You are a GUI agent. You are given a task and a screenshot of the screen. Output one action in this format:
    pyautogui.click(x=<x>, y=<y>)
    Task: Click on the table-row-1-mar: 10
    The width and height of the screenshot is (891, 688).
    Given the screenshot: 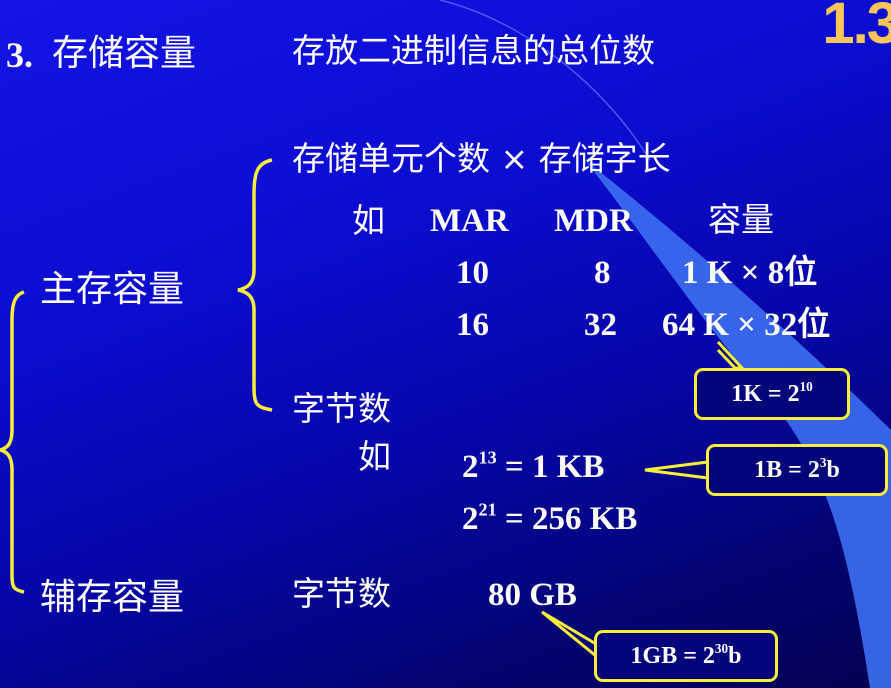 What is the action you would take?
    pyautogui.click(x=472, y=273)
    